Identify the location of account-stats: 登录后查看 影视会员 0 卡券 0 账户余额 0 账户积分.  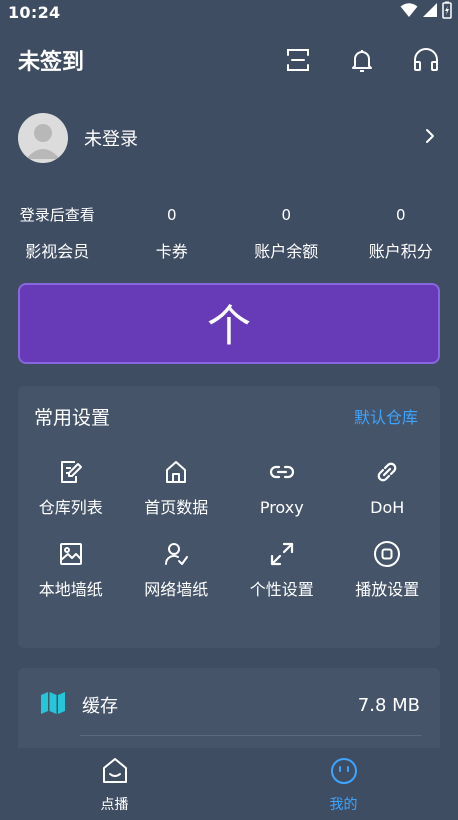
(229, 237).